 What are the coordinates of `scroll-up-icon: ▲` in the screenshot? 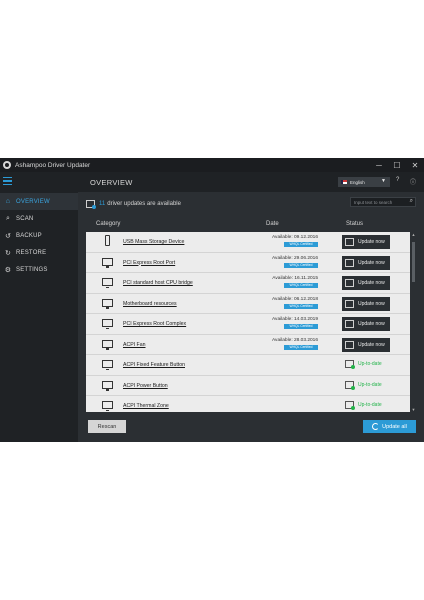 It's located at (413, 234).